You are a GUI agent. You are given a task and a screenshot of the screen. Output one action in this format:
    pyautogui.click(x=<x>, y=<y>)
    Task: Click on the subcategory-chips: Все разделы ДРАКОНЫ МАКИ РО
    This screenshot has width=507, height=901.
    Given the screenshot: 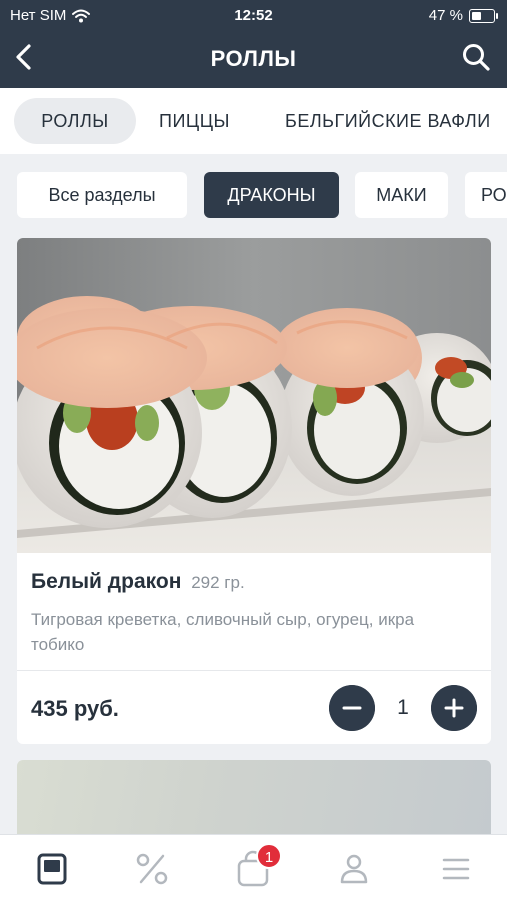 What is the action you would take?
    pyautogui.click(x=253, y=195)
    